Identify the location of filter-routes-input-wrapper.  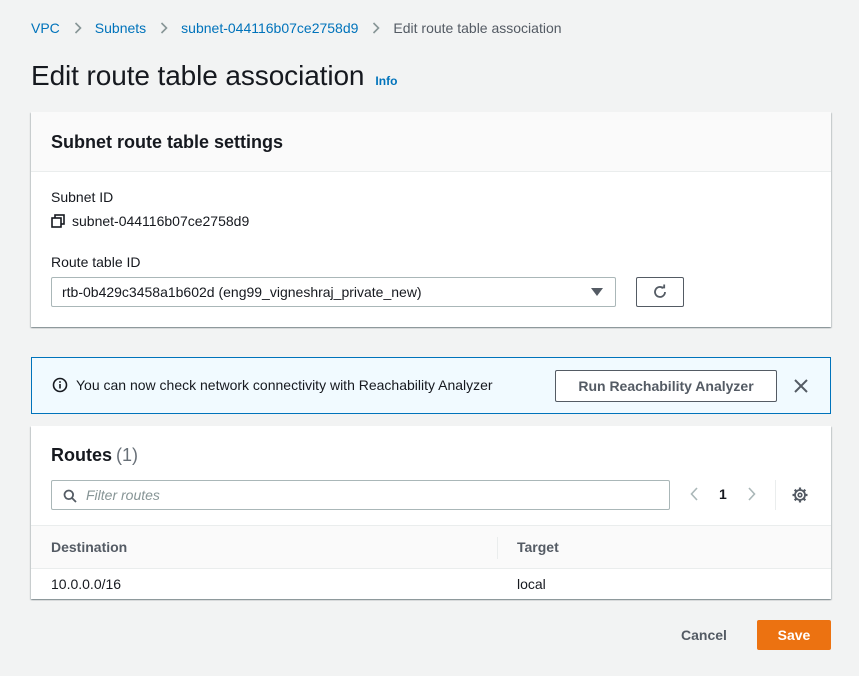
(360, 495).